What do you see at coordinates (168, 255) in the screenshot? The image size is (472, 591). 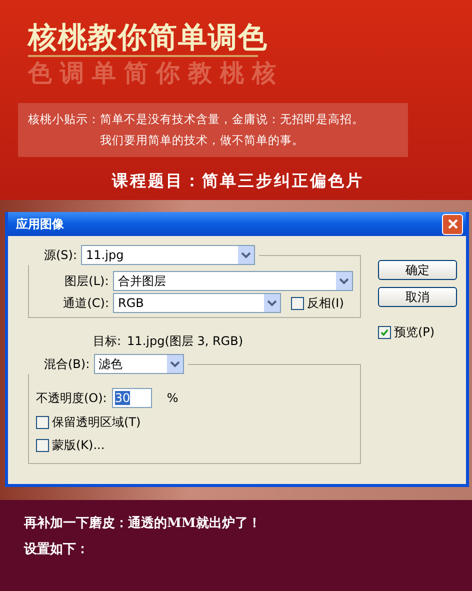 I see `dropdown: 11.jpg` at bounding box center [168, 255].